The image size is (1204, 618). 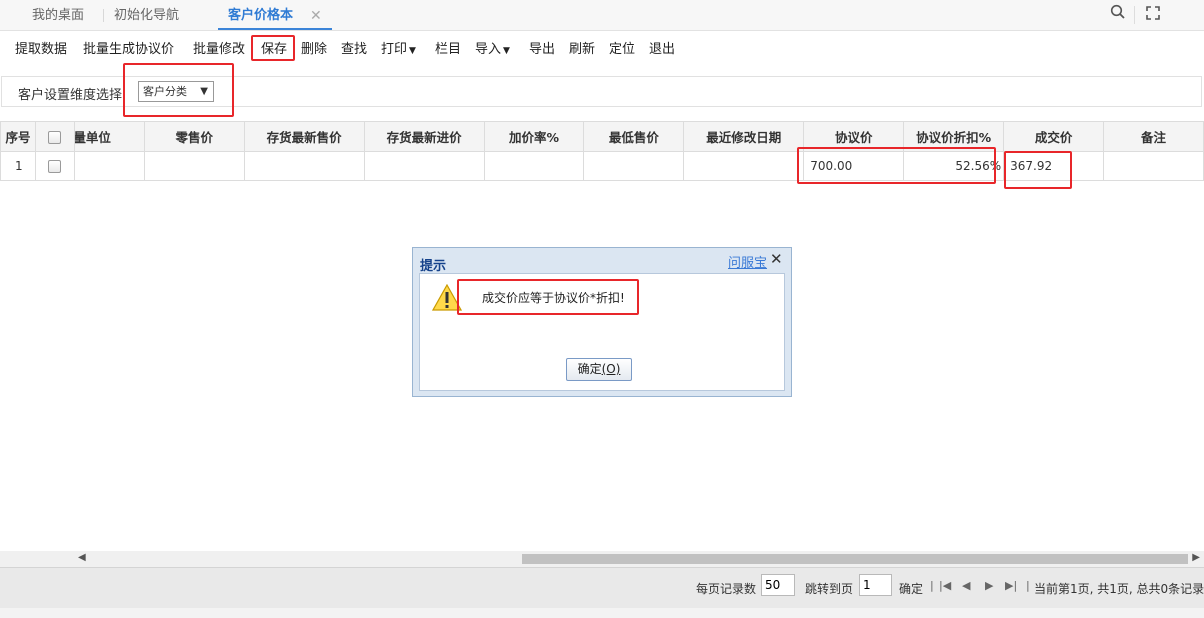 What do you see at coordinates (542, 47) in the screenshot?
I see `export-button: 导出` at bounding box center [542, 47].